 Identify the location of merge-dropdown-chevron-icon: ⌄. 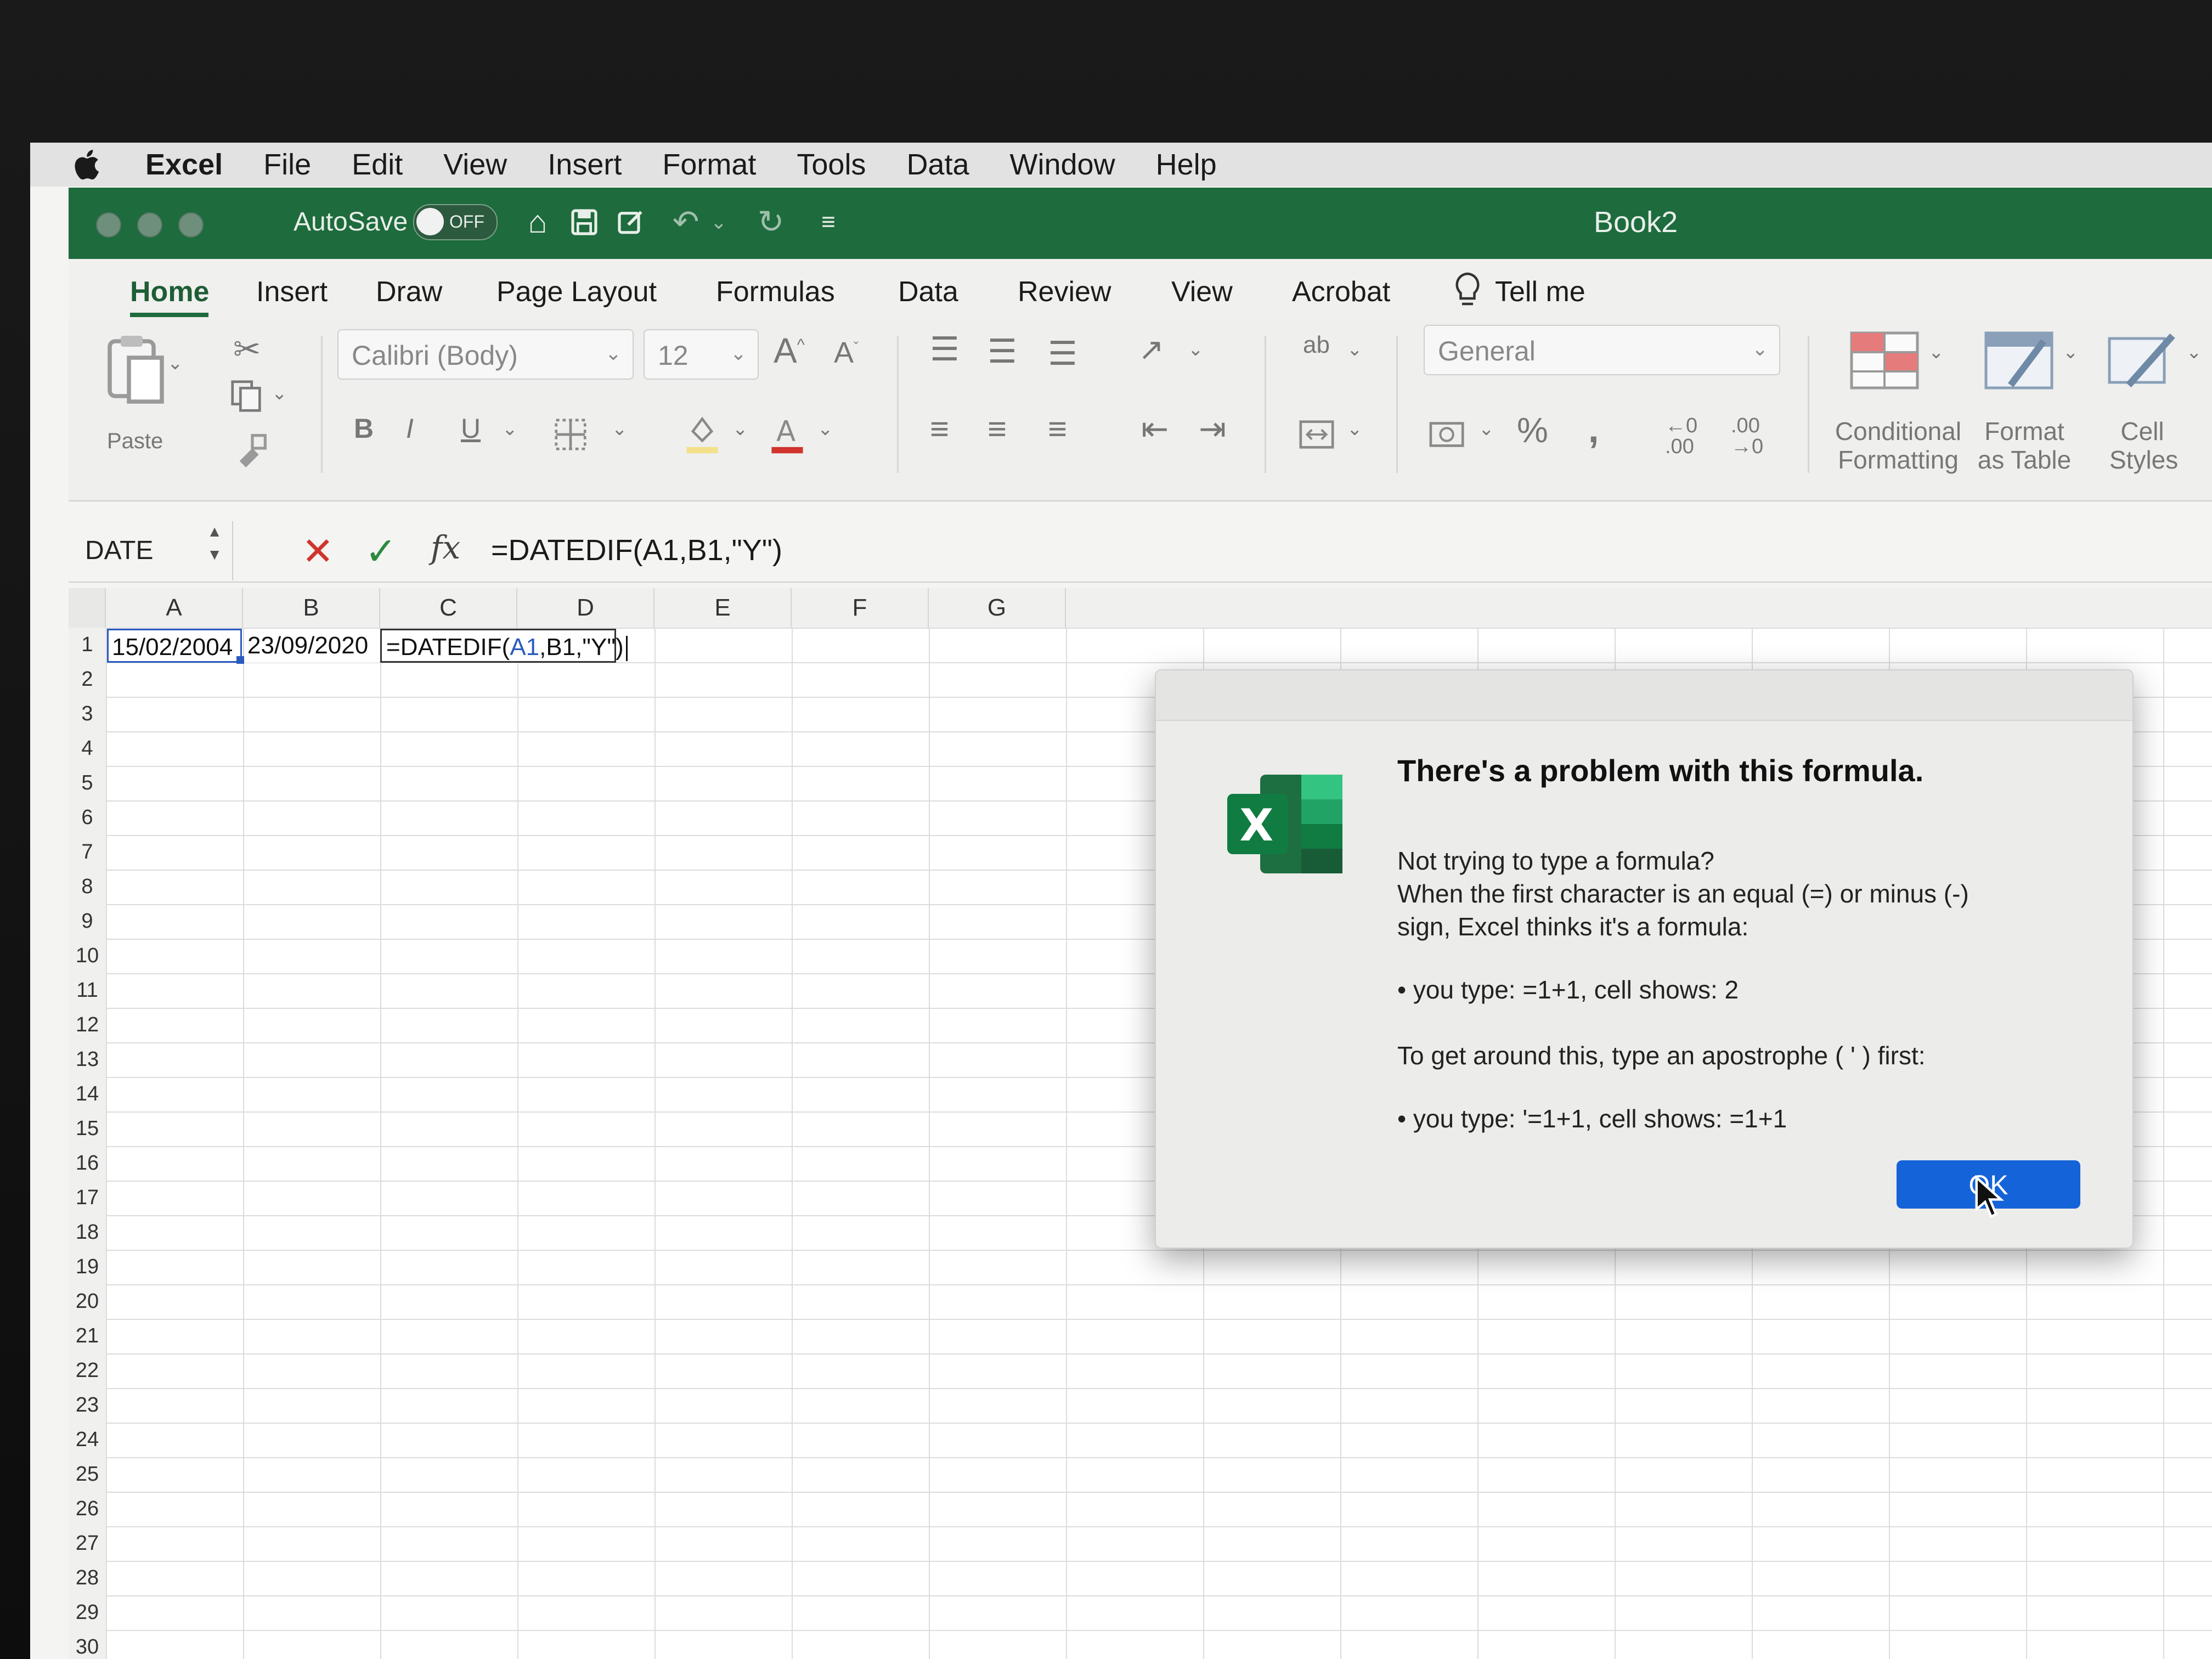
(1355, 429).